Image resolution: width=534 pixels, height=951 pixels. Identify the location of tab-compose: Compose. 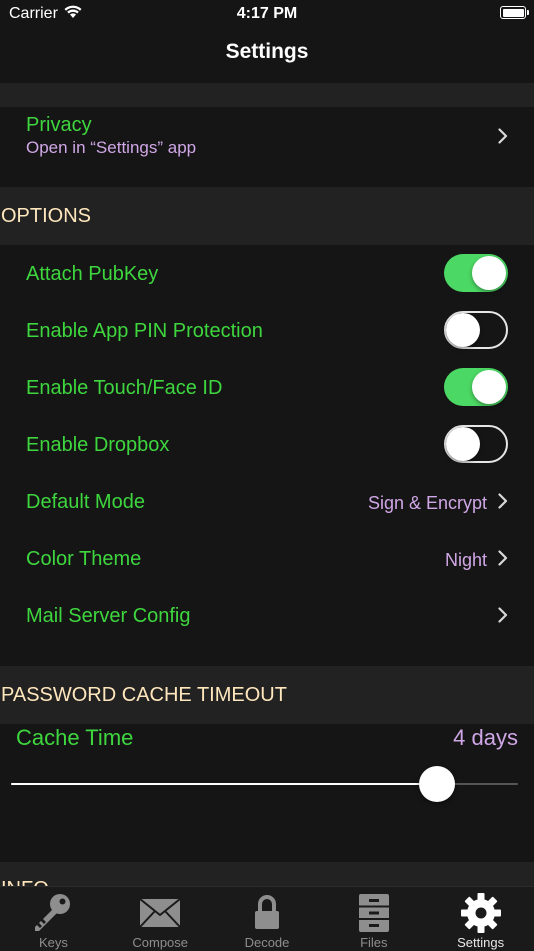
(160, 919).